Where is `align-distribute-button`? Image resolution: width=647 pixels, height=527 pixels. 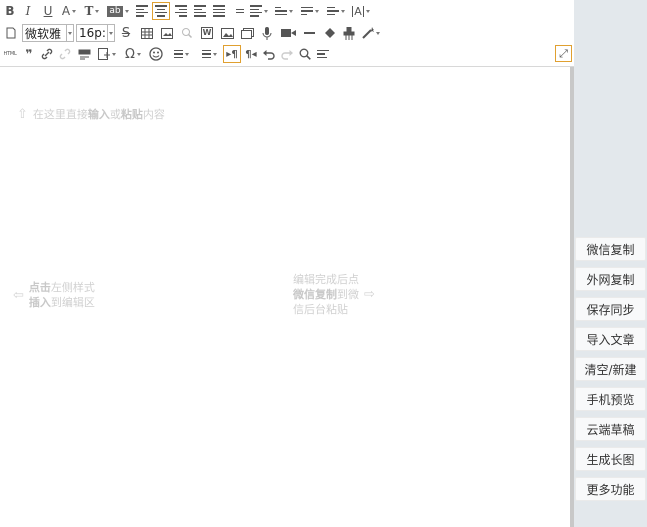
align-distribute-button is located at coordinates (218, 11).